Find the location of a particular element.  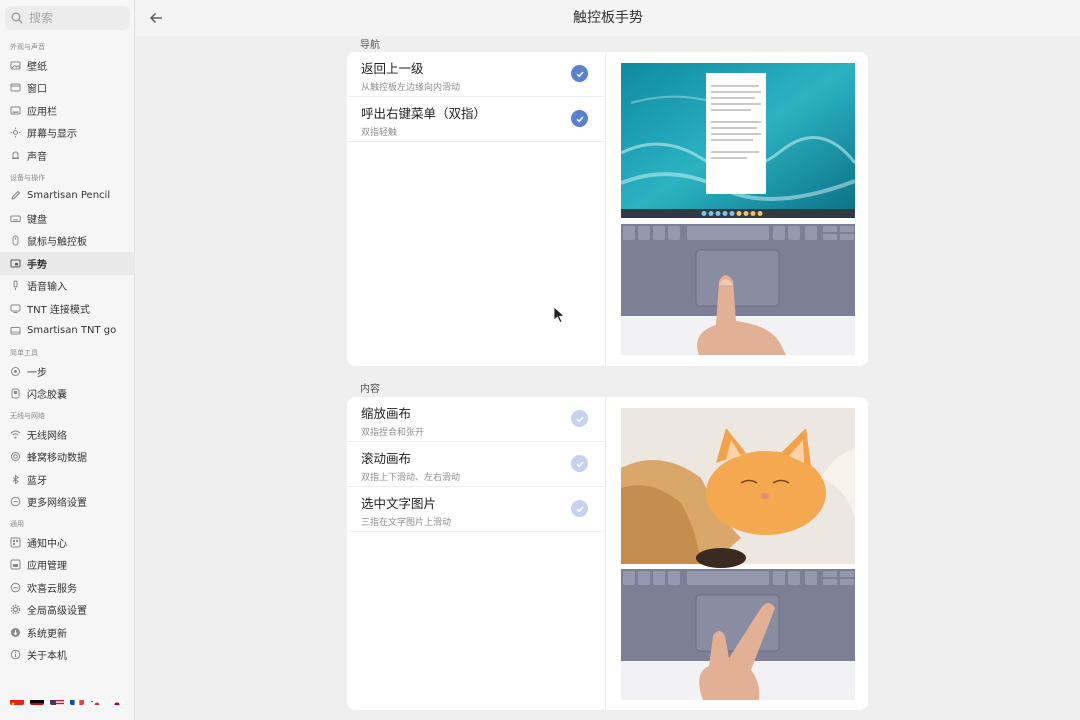

sidebar-item: 系统更新 is located at coordinates (67, 632).